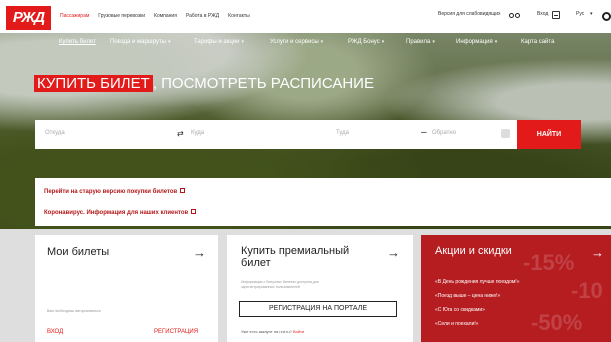 The height and width of the screenshot is (342, 611). What do you see at coordinates (537, 42) in the screenshot?
I see `subnav-sitemap: Карта сайта` at bounding box center [537, 42].